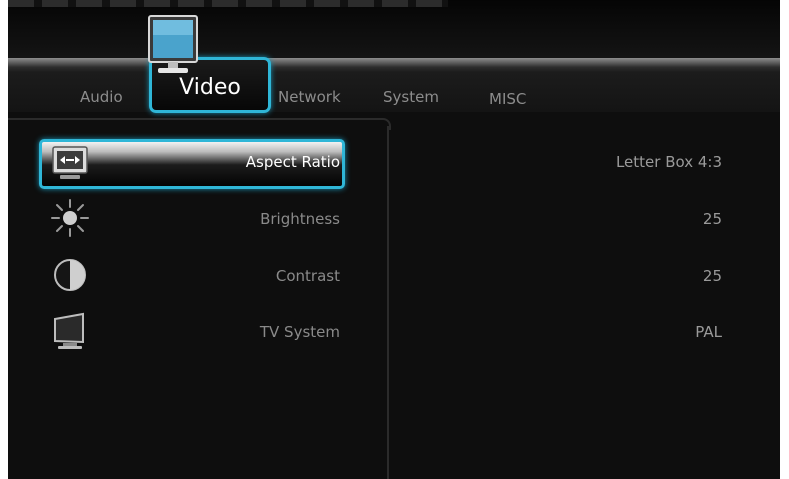 The height and width of the screenshot is (479, 789). I want to click on aspect-ratio-label: Aspect Ratio, so click(292, 162).